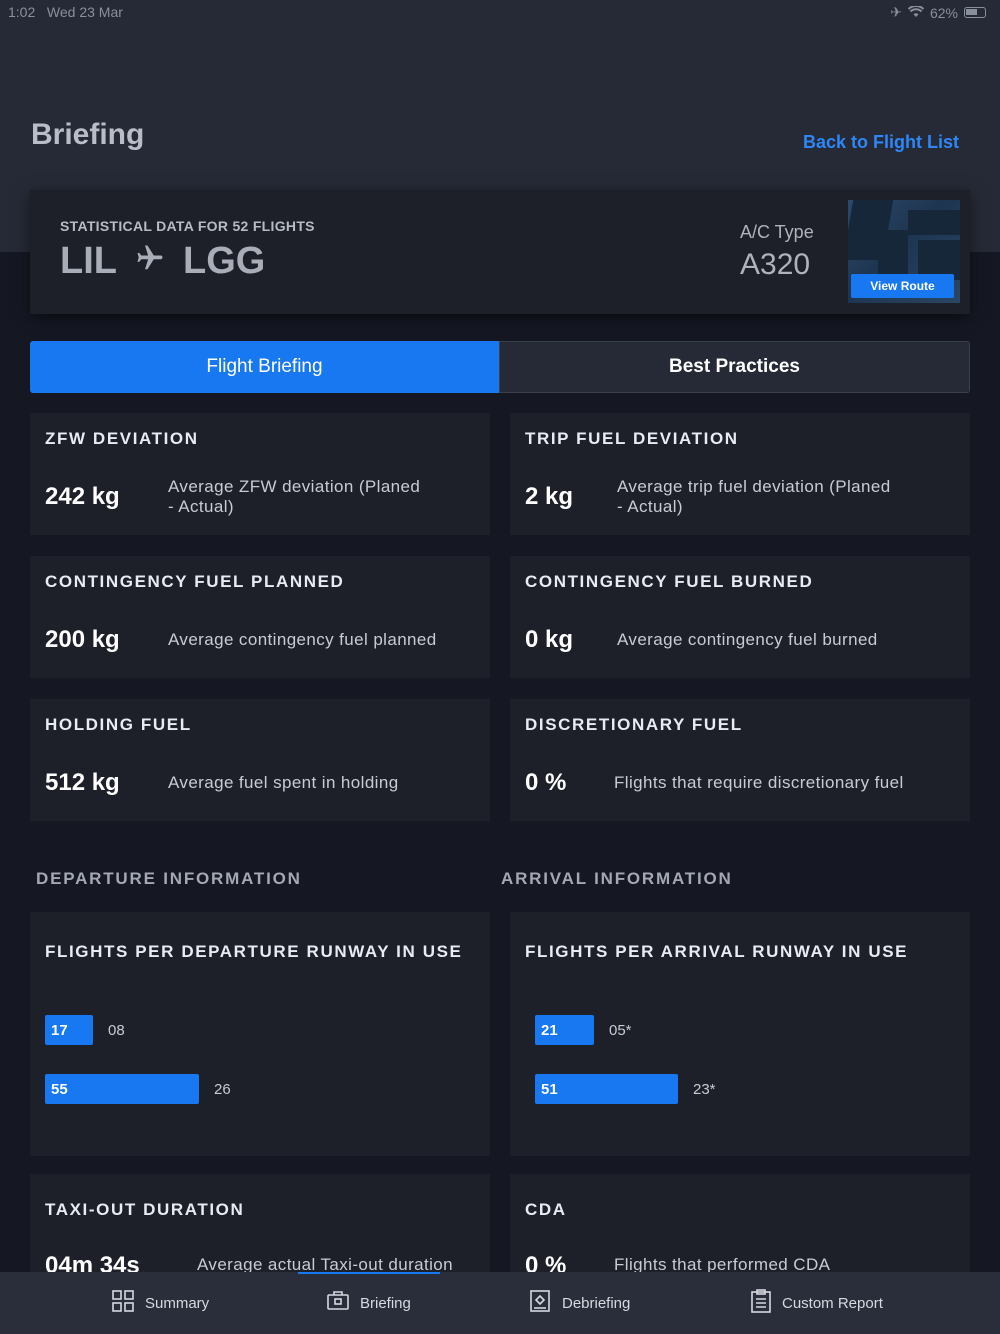 The image size is (1000, 1334). Describe the element at coordinates (369, 1273) in the screenshot. I see `briefing-tab-indicator` at that location.